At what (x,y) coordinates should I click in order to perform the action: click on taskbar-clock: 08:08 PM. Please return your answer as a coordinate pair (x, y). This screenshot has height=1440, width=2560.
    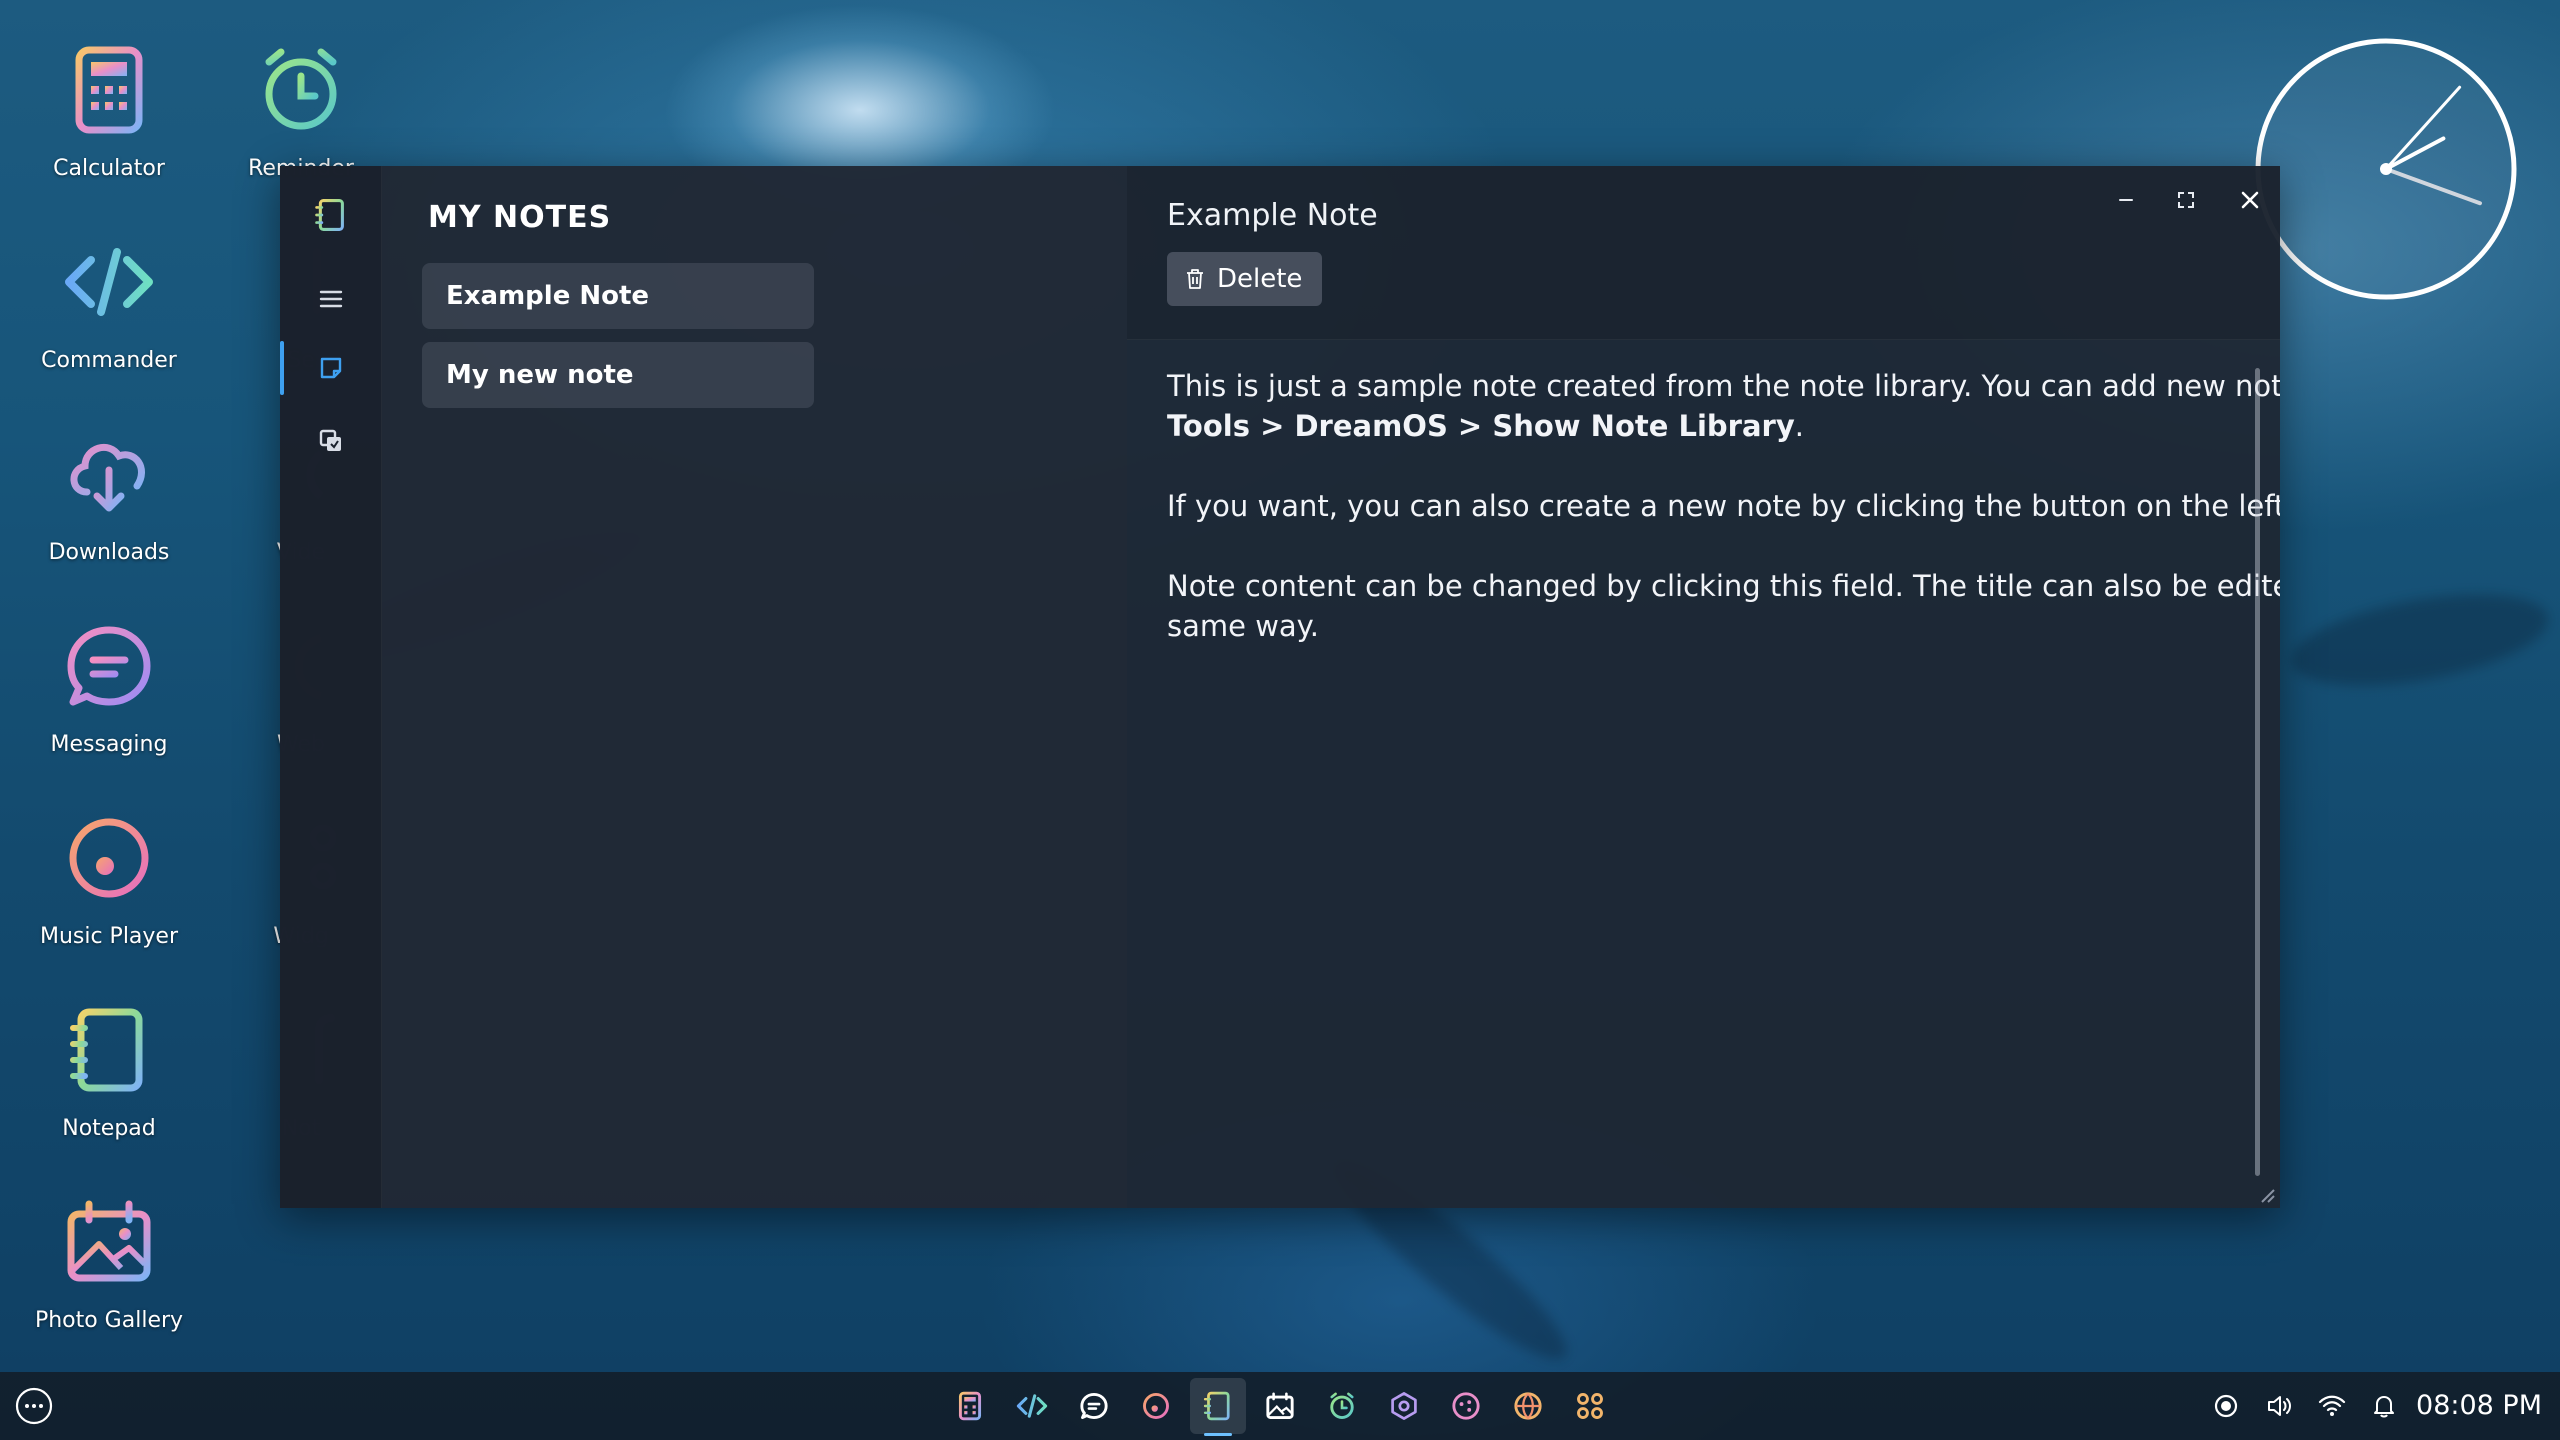
    Looking at the image, I should click on (2479, 1405).